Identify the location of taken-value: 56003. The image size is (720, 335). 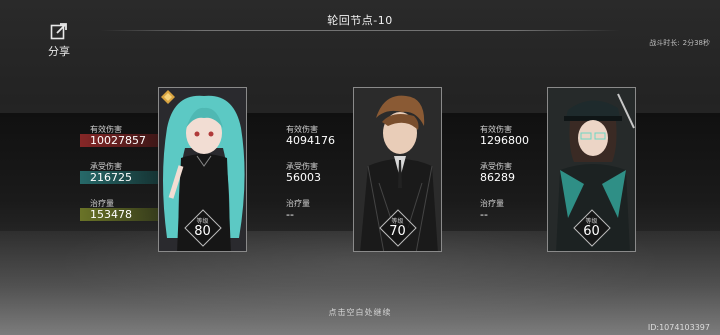
(303, 177).